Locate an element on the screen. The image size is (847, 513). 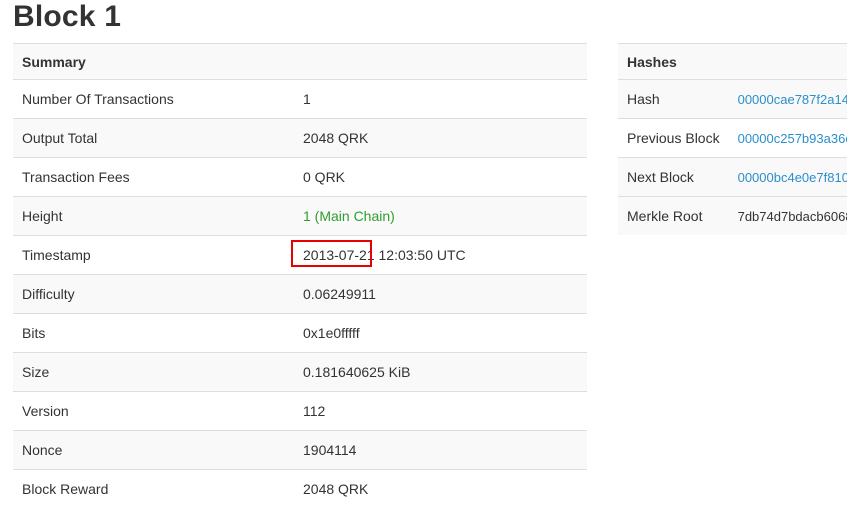
hash-cell: 00000c257b93a36e9 is located at coordinates (787, 138).